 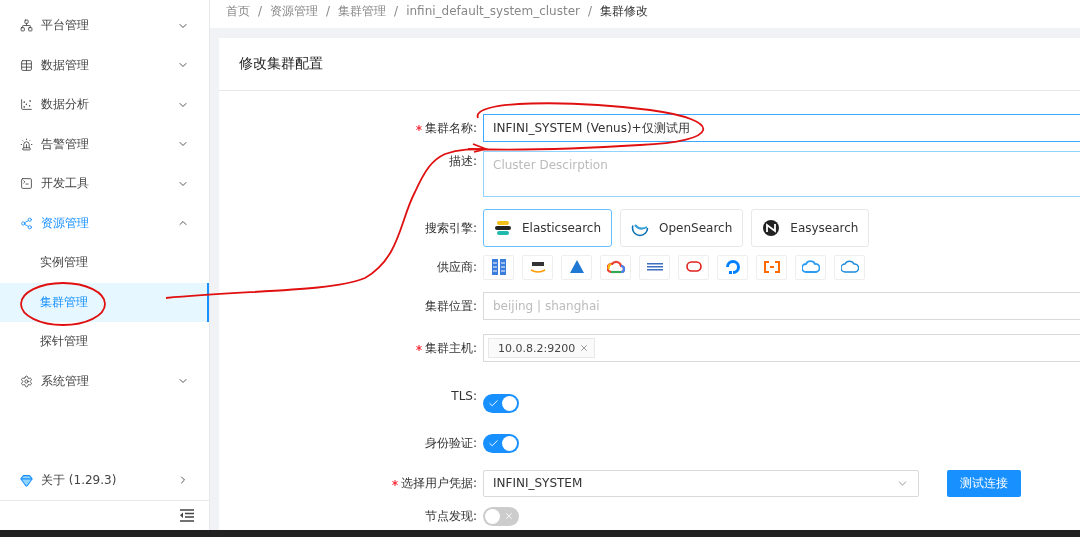 I want to click on engine-option: Elasticsearch, so click(x=548, y=228).